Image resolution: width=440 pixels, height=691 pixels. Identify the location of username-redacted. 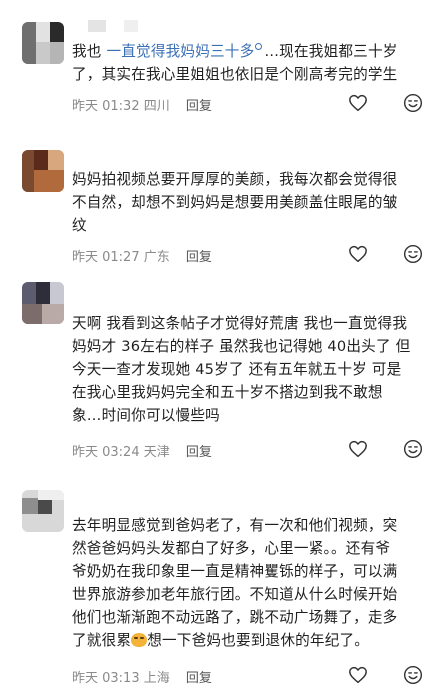
(117, 26).